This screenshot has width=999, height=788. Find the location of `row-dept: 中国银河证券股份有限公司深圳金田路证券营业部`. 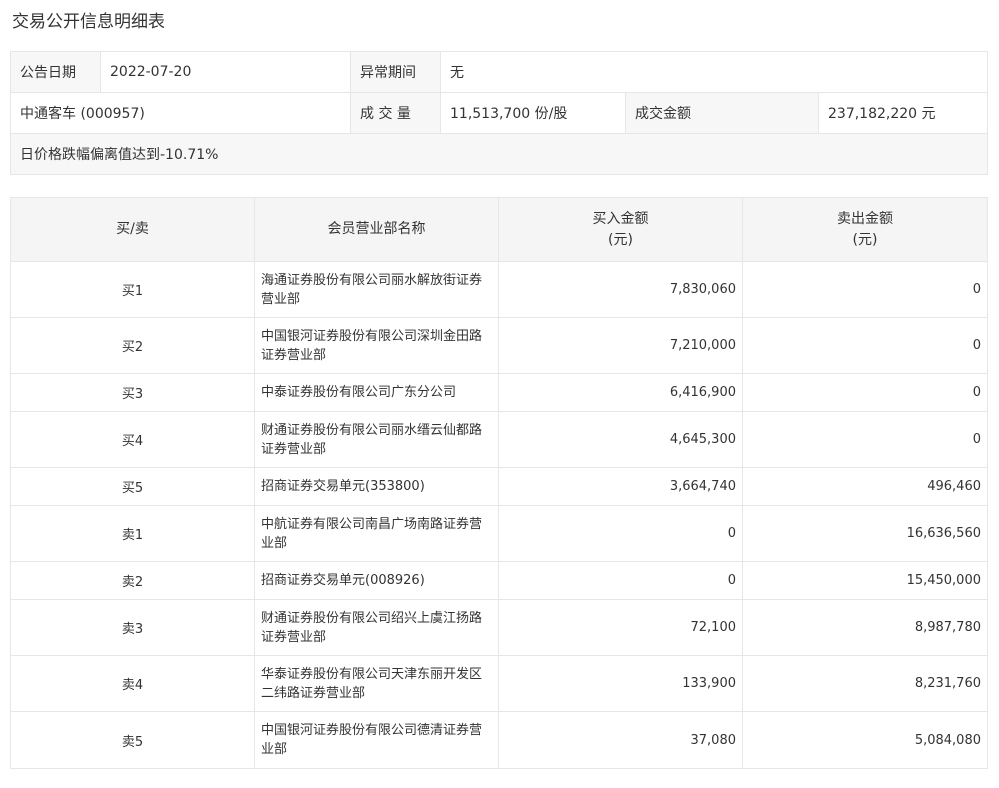

row-dept: 中国银河证券股份有限公司深圳金田路证券营业部 is located at coordinates (376, 345).